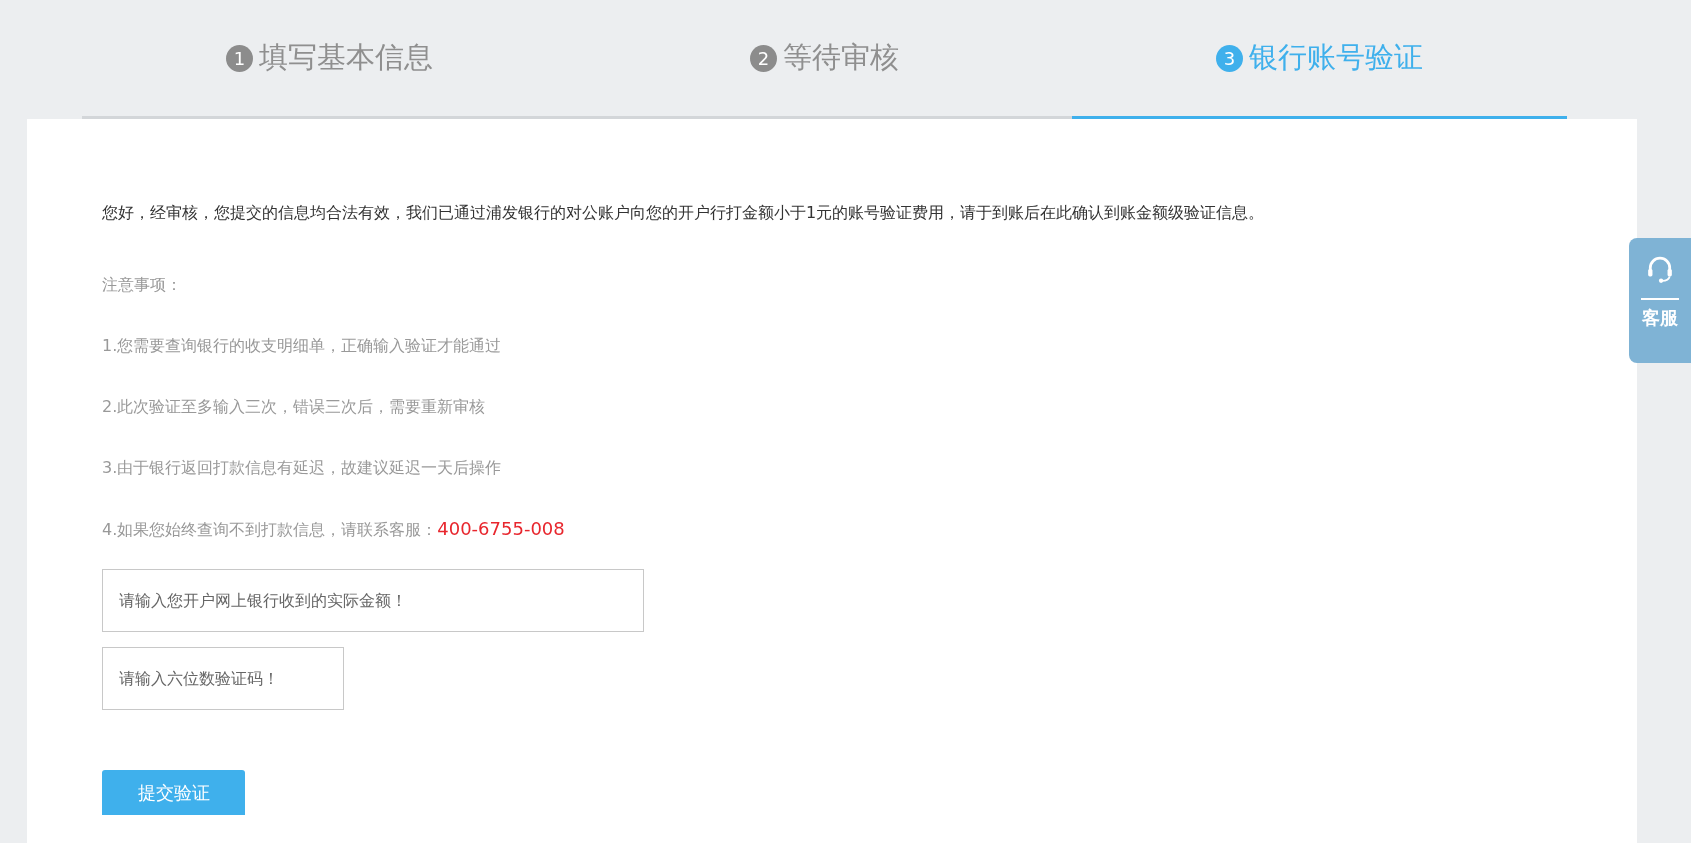 The height and width of the screenshot is (843, 1691). Describe the element at coordinates (346, 57) in the screenshot. I see `step-label: 填写基本信息` at that location.